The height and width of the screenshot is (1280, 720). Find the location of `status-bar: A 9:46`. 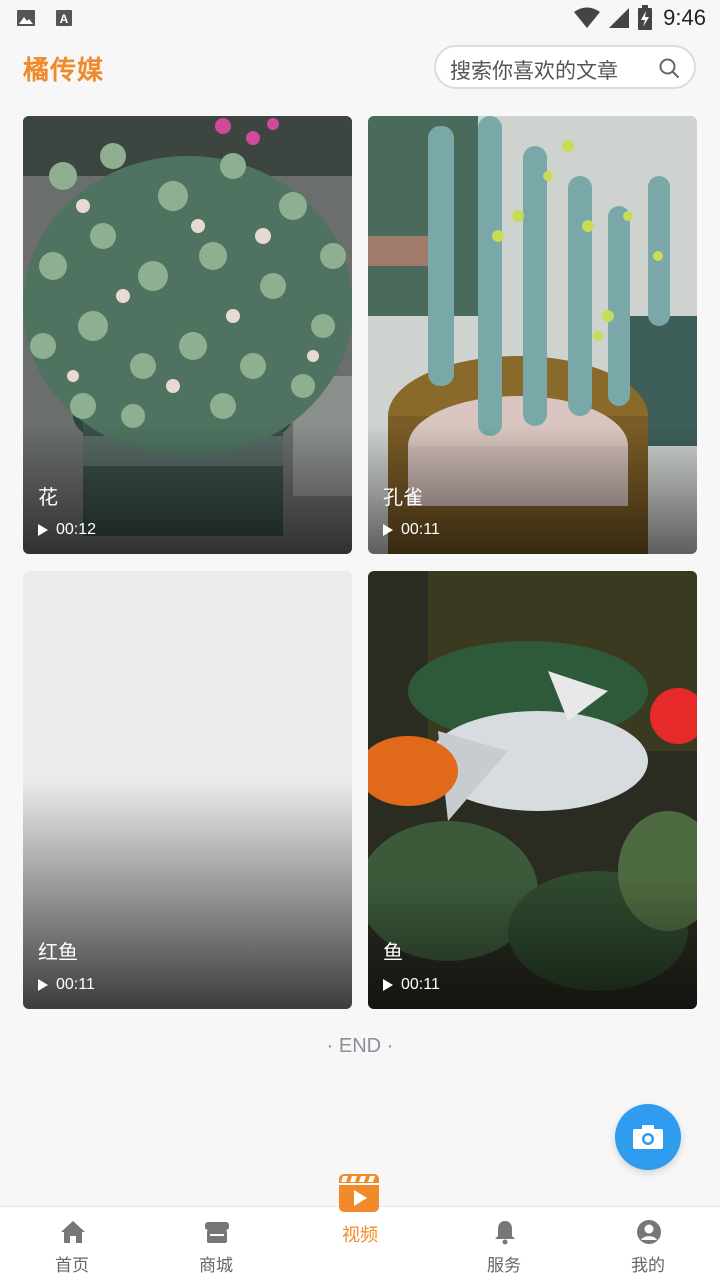

status-bar: A 9:46 is located at coordinates (360, 18).